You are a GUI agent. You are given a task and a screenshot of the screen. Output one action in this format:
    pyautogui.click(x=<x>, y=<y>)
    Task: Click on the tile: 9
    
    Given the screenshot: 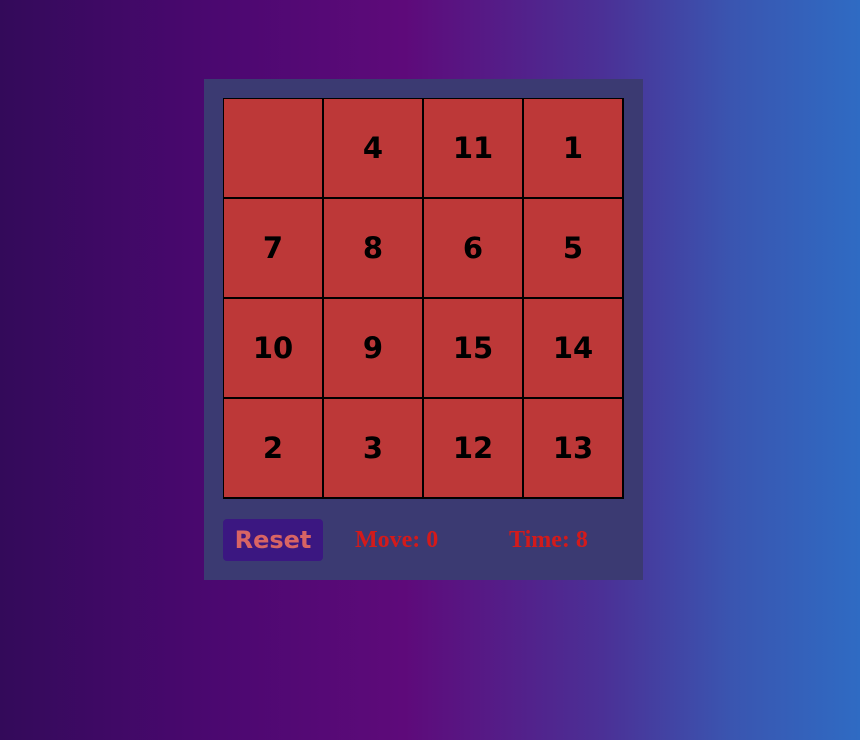 What is the action you would take?
    pyautogui.click(x=374, y=349)
    